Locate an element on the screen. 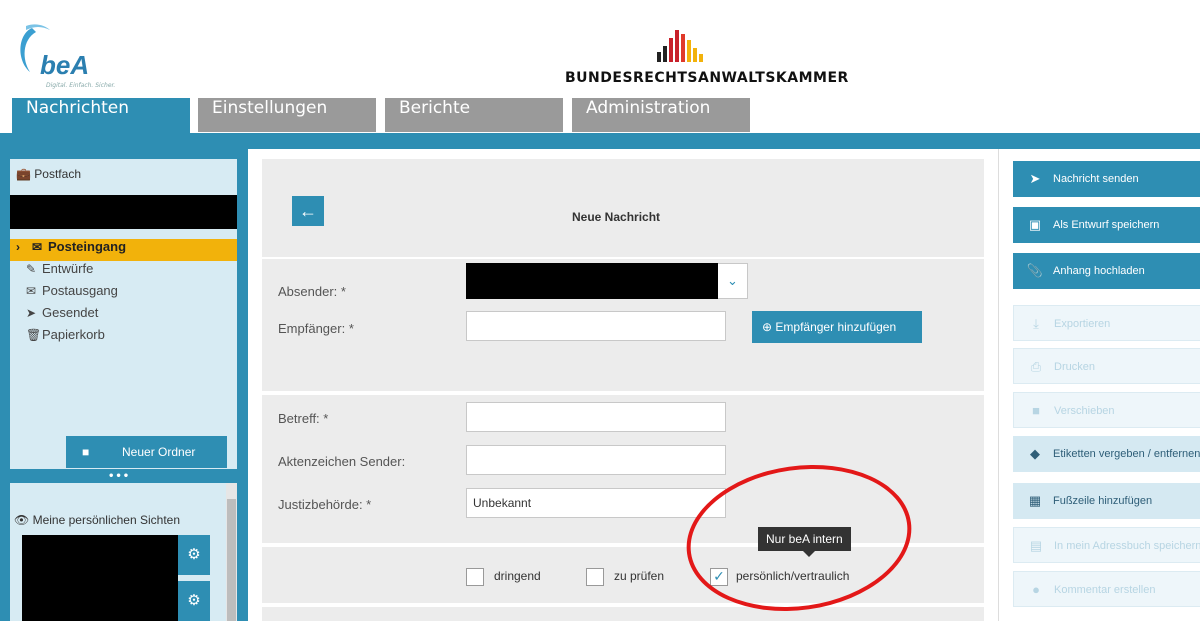  new-folder-button: ■ Neuer Ordner is located at coordinates (146, 452).